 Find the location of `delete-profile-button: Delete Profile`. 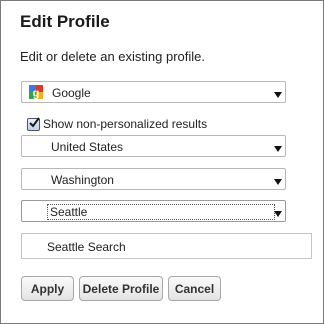

delete-profile-button: Delete Profile is located at coordinates (121, 288).